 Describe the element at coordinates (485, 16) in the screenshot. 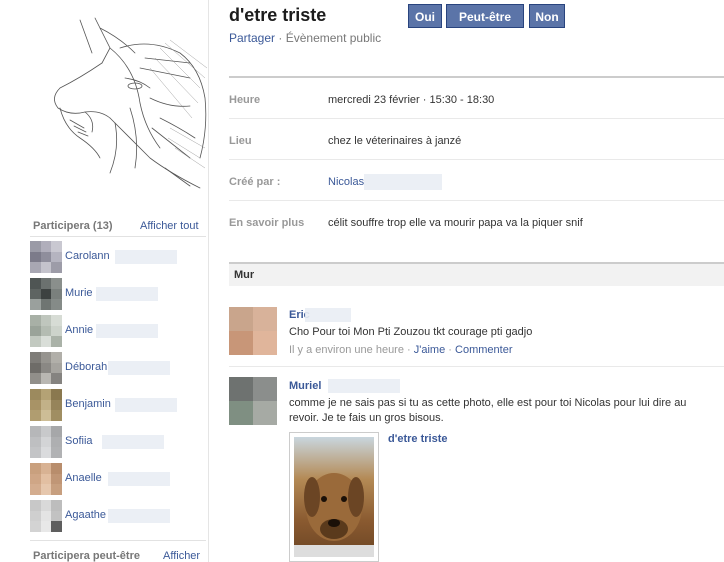

I see `rsvp-maybe-button: Peut-être` at that location.